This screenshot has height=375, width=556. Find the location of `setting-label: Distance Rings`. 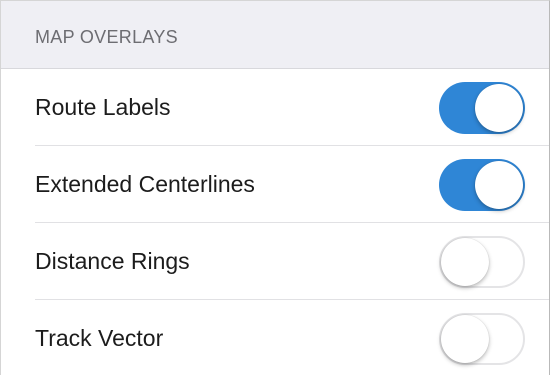

setting-label: Distance Rings is located at coordinates (112, 261).